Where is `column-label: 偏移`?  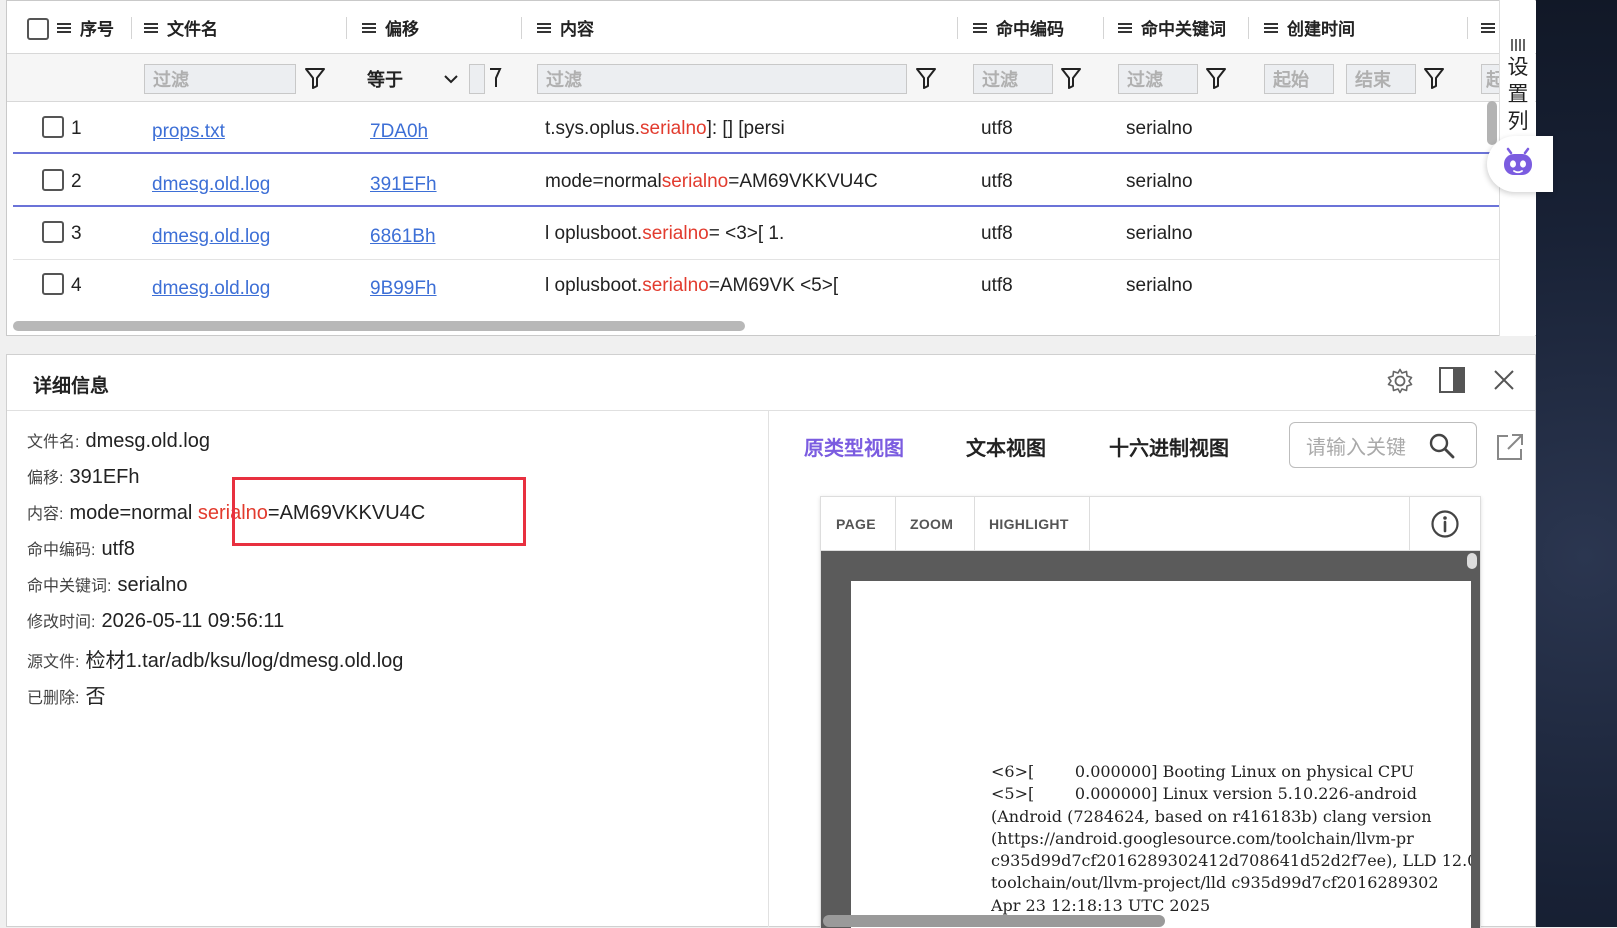 column-label: 偏移 is located at coordinates (402, 29).